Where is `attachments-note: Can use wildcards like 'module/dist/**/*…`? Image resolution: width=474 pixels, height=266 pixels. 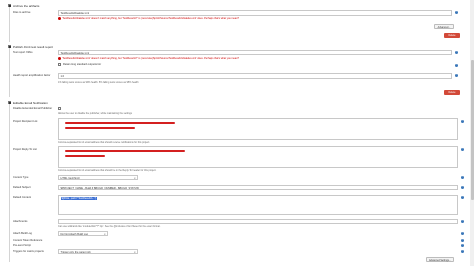
attachments-note: Can use wildcards like 'module/dist/**/*… is located at coordinates (109, 226).